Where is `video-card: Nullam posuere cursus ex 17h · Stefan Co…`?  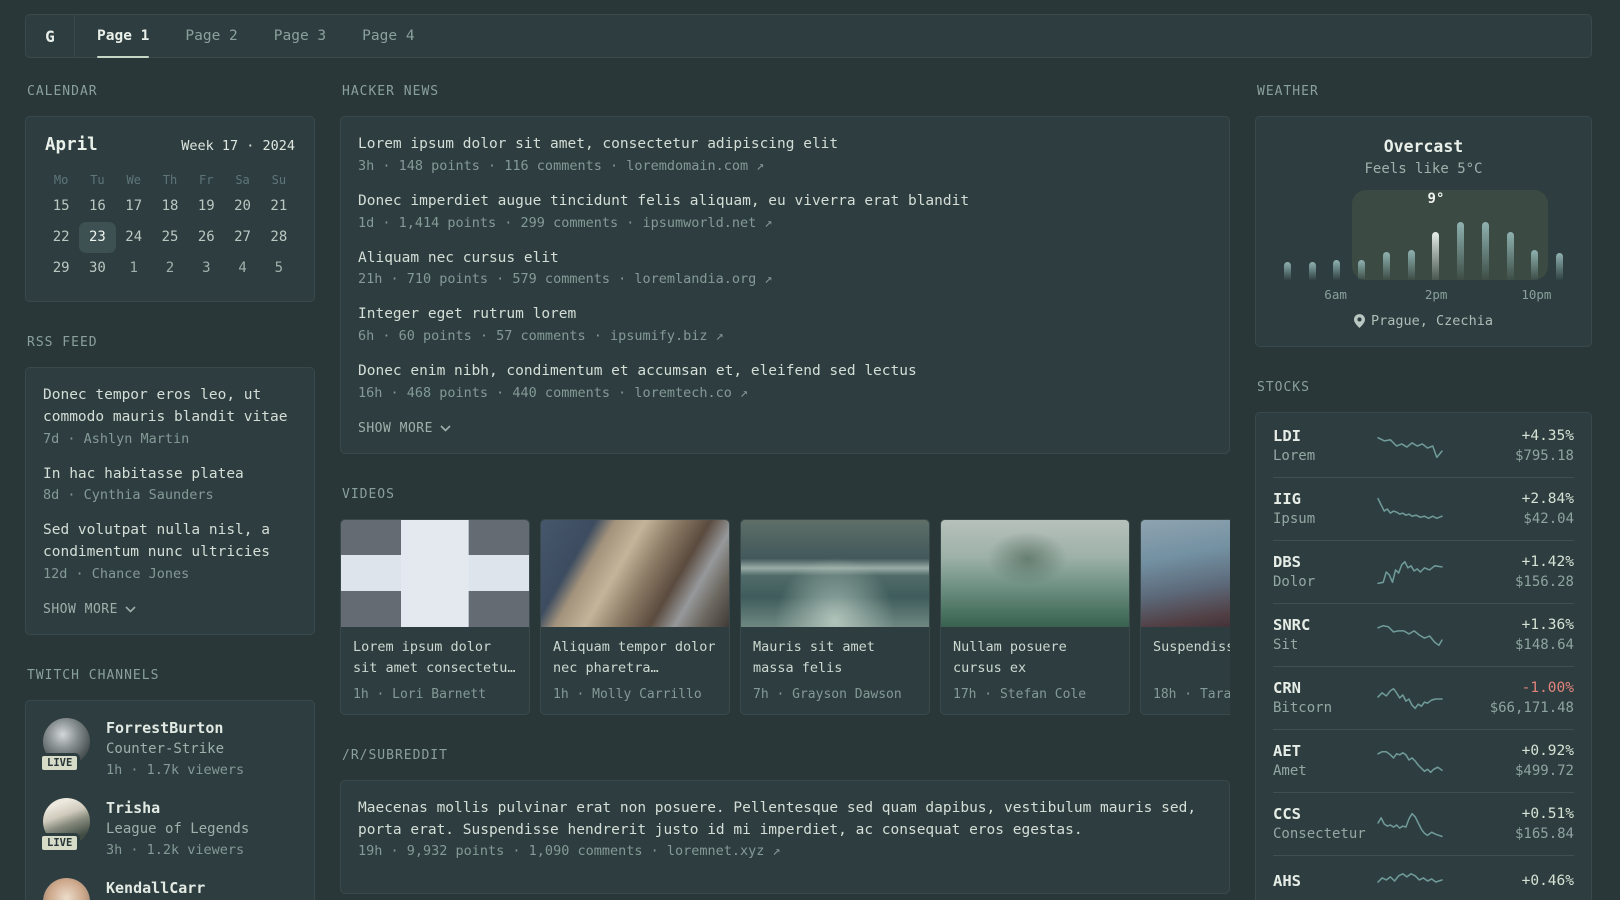
video-card: Nullam posuere cursus ex 17h · Stefan Co… is located at coordinates (1035, 616).